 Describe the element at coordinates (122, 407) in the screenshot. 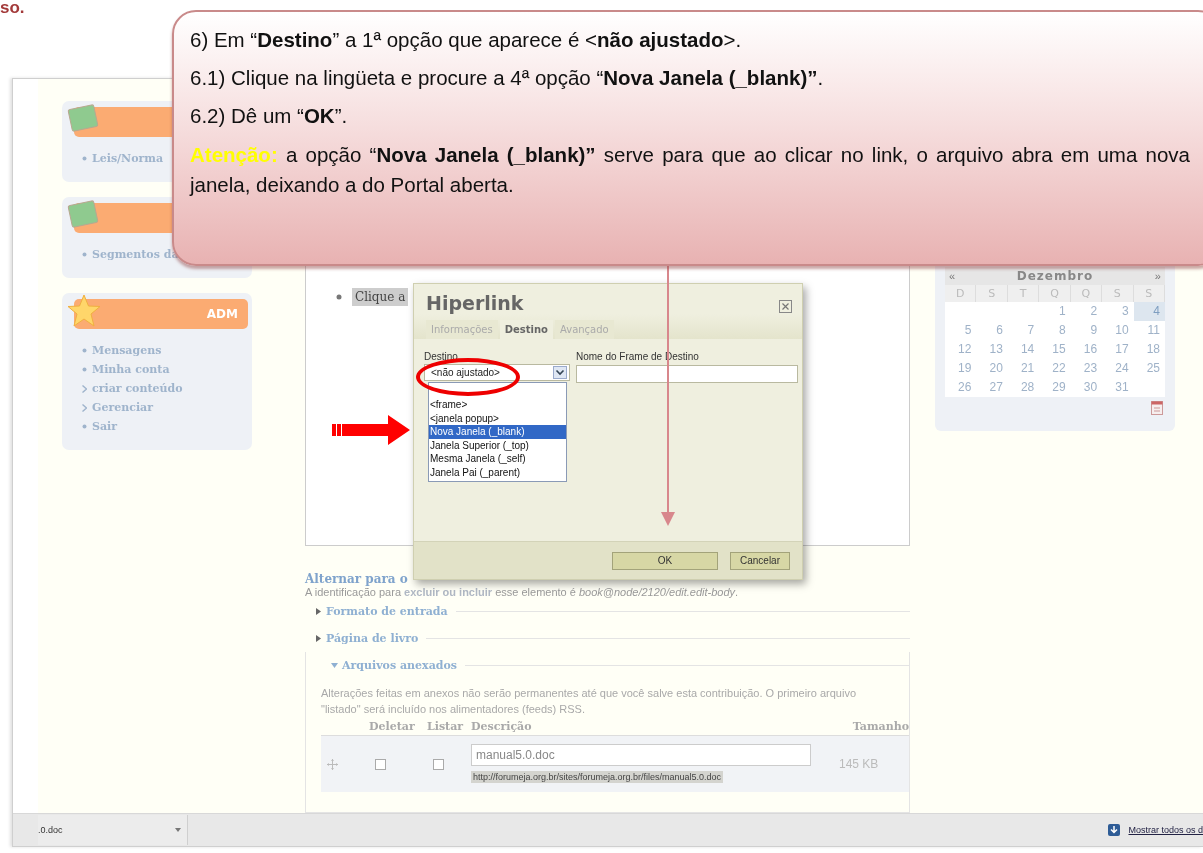

I see `menu-link: Gerenciar` at that location.